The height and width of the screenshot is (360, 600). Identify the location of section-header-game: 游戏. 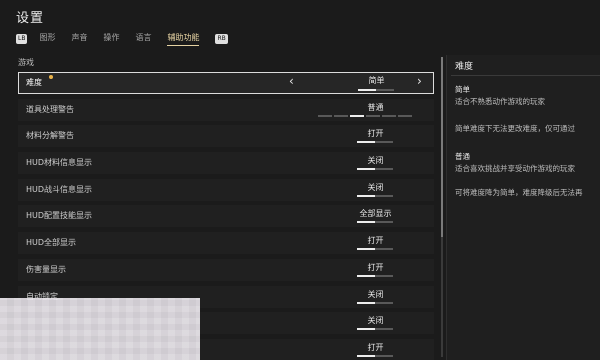
(26, 62).